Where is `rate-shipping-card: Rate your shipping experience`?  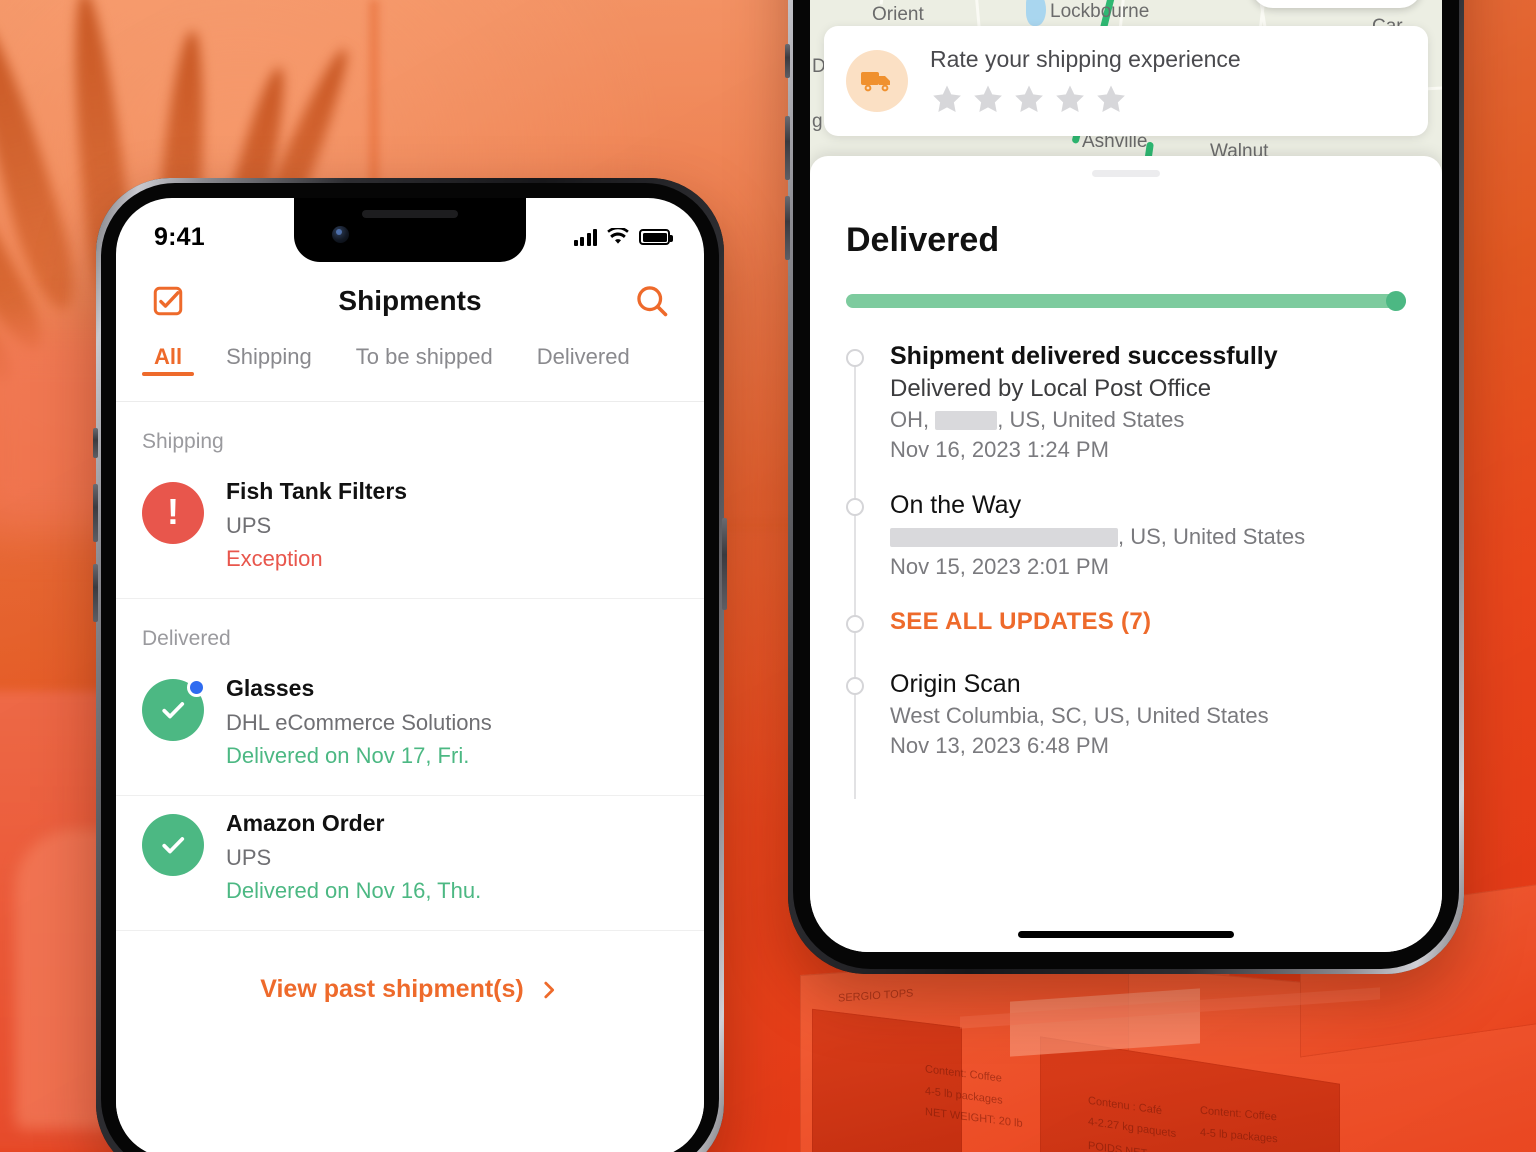
rate-shipping-card: Rate your shipping experience is located at coordinates (1126, 81).